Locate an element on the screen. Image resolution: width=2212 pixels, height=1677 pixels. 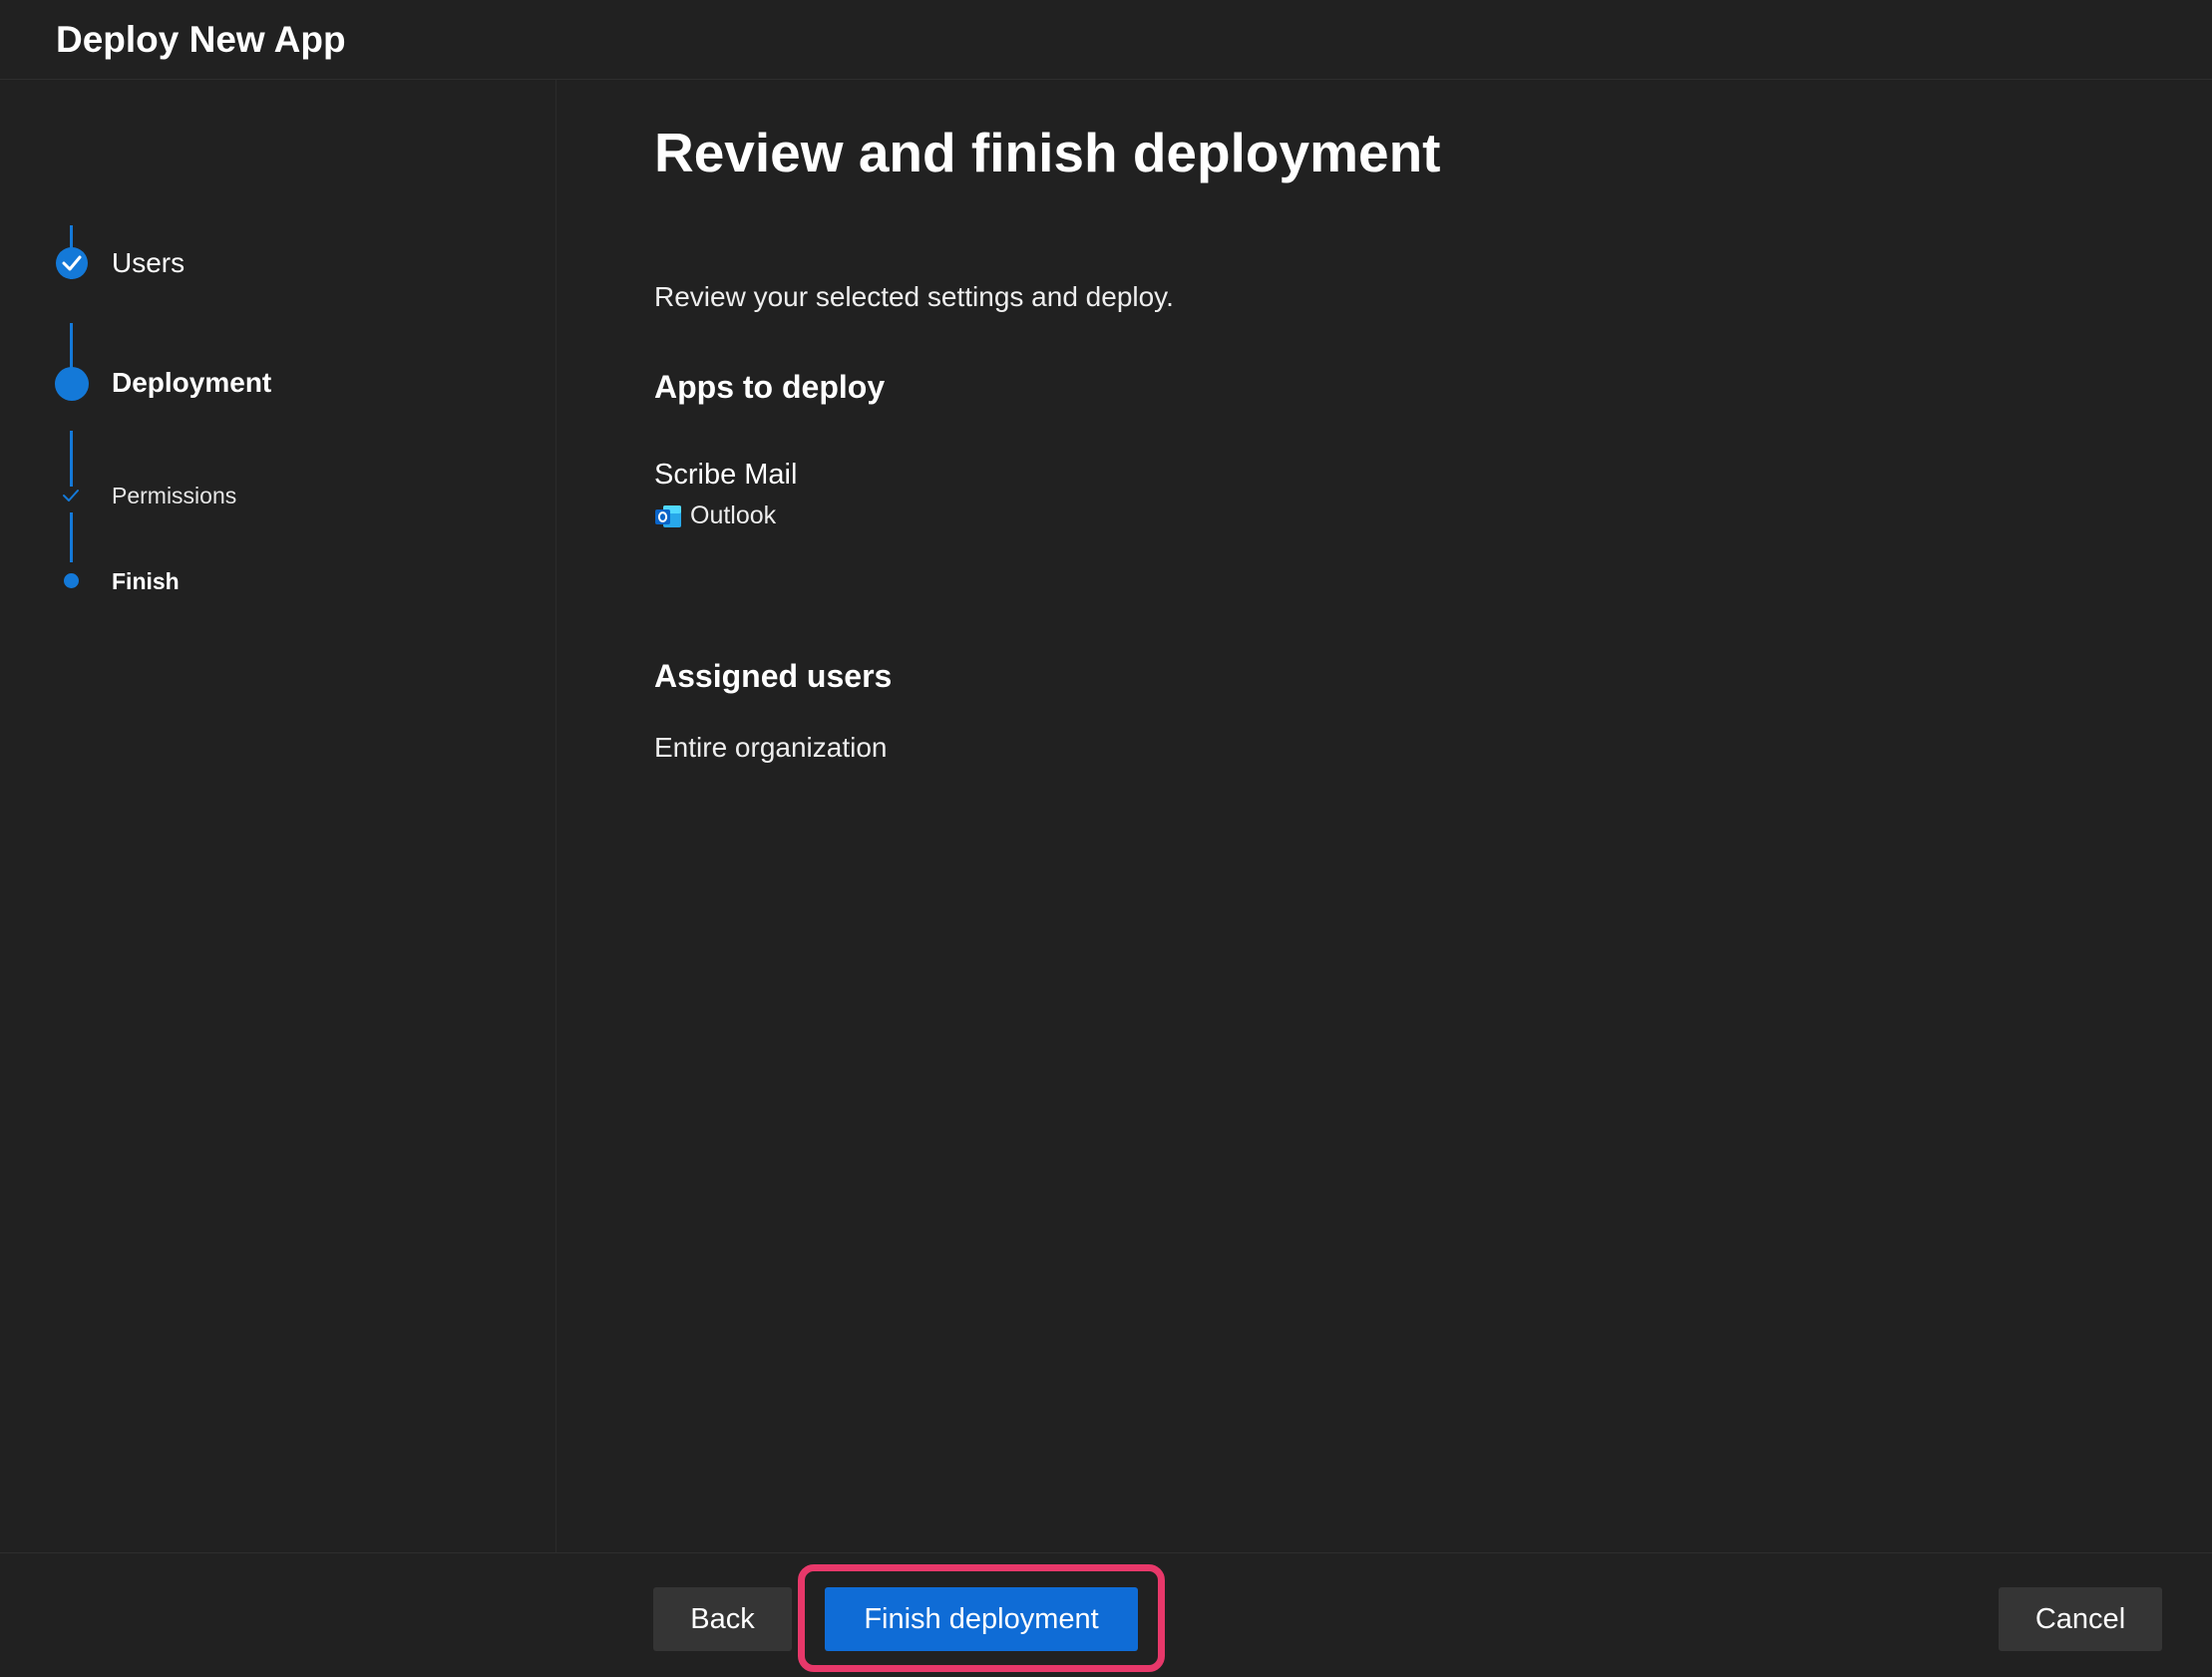
step-current-indicator-icon is located at coordinates (72, 384).